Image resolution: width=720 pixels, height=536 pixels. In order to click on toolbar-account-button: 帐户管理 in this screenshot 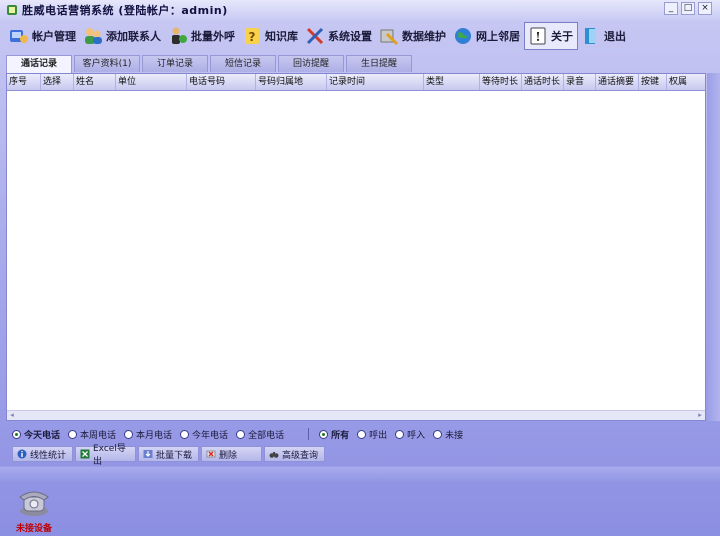, I will do `click(43, 36)`.